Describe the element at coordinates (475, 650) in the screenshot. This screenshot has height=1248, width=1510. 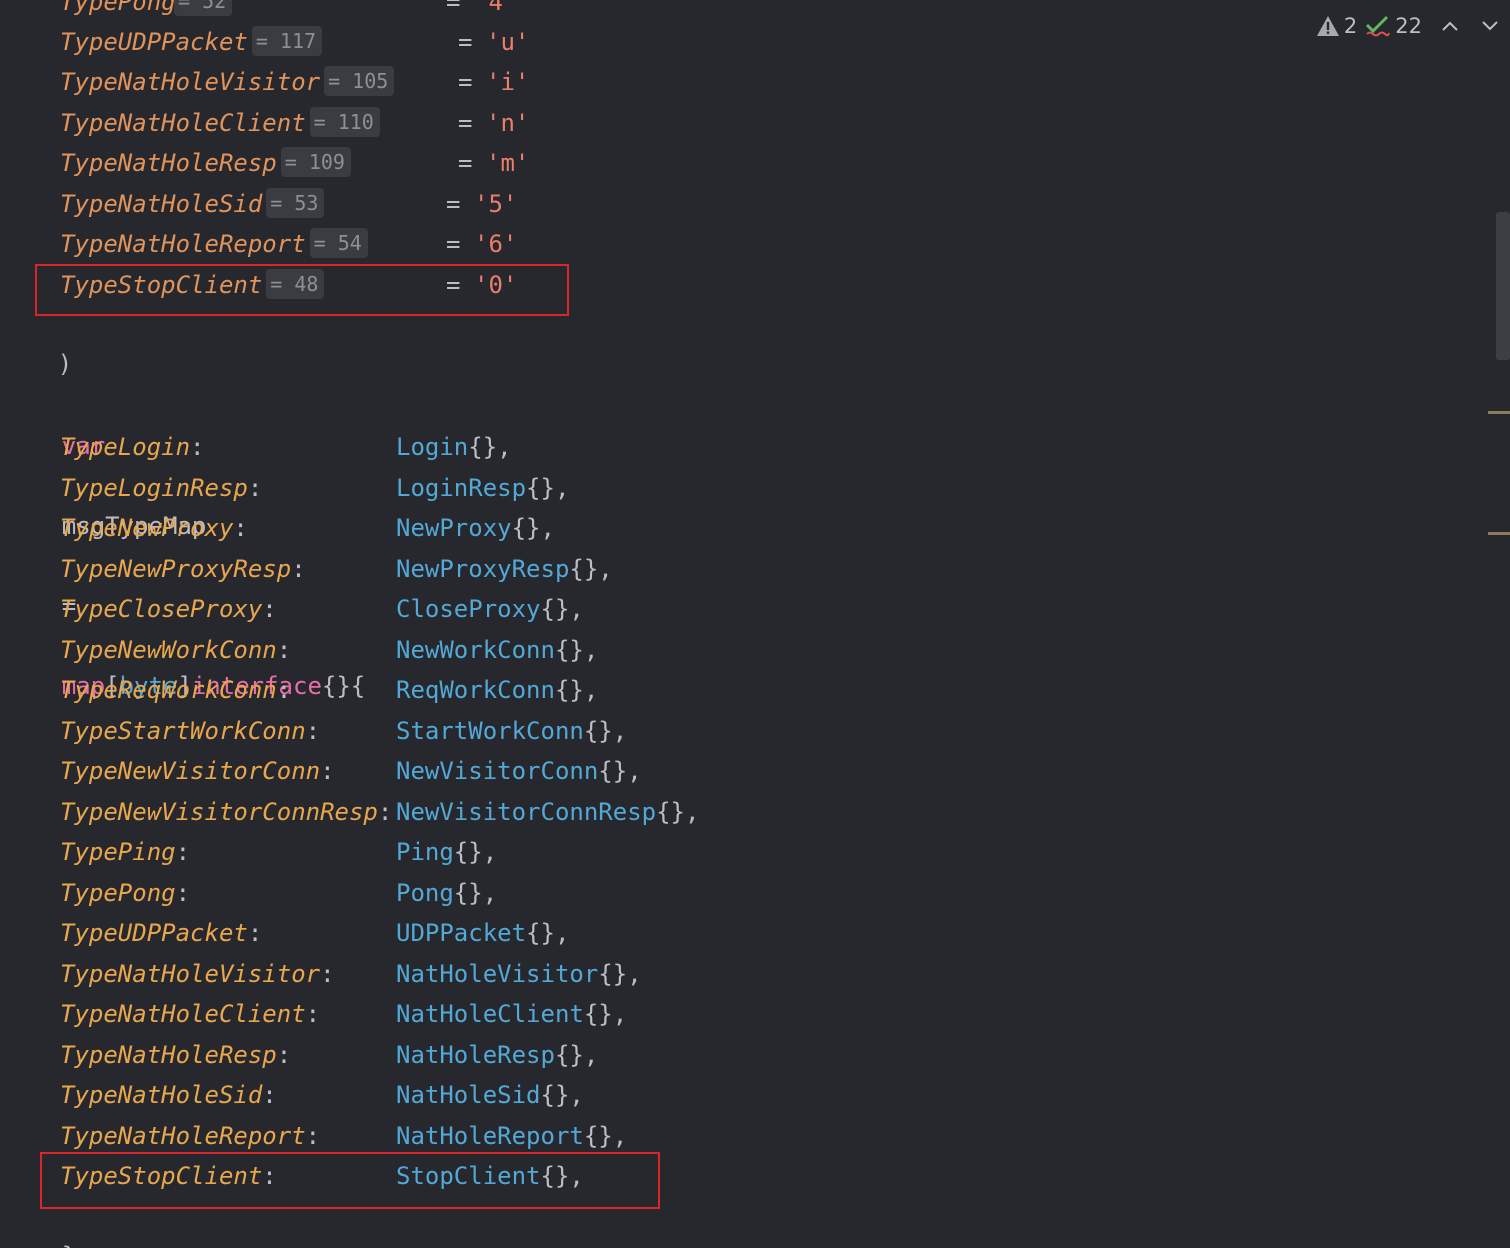
I see `map-value-type: NewWorkConn` at that location.